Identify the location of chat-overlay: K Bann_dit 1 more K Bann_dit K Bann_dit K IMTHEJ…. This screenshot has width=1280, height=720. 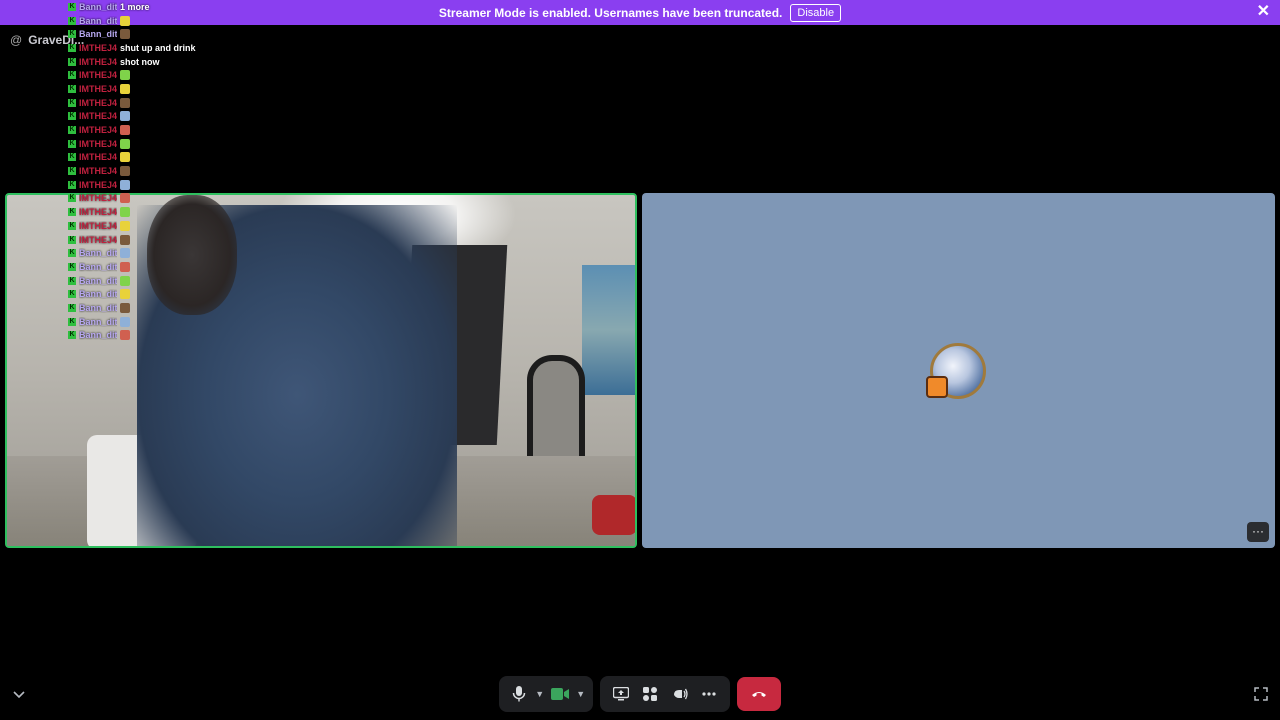
(133, 171).